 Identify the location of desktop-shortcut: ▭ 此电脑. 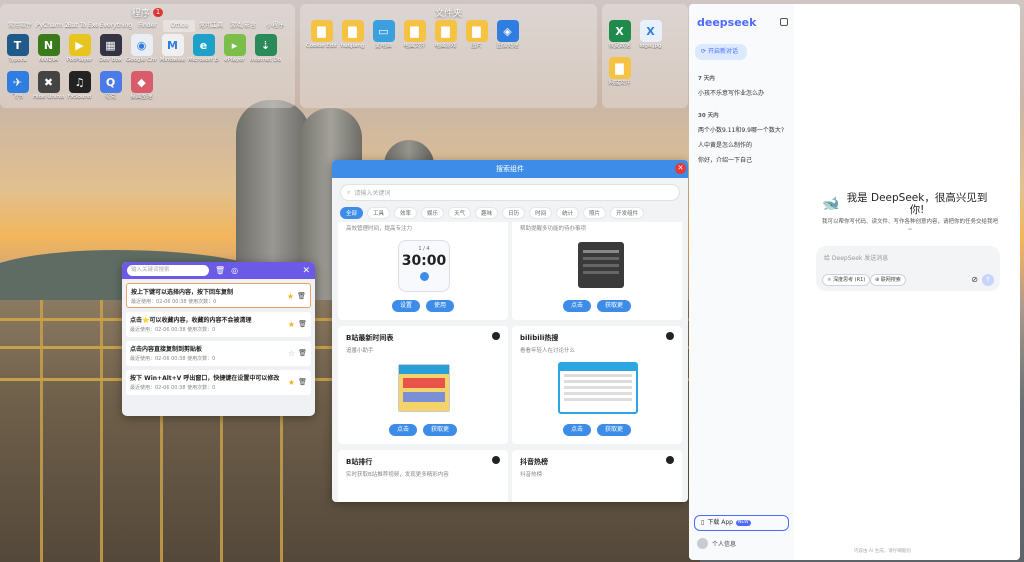
(383, 38).